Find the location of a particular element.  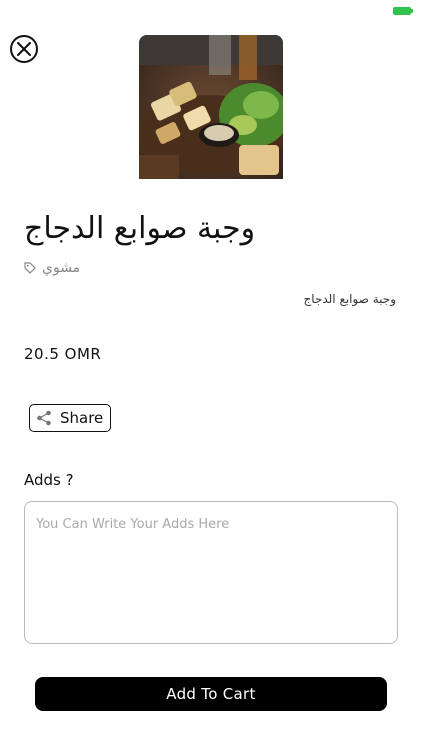

product-price: 20.5 OMR is located at coordinates (63, 354).